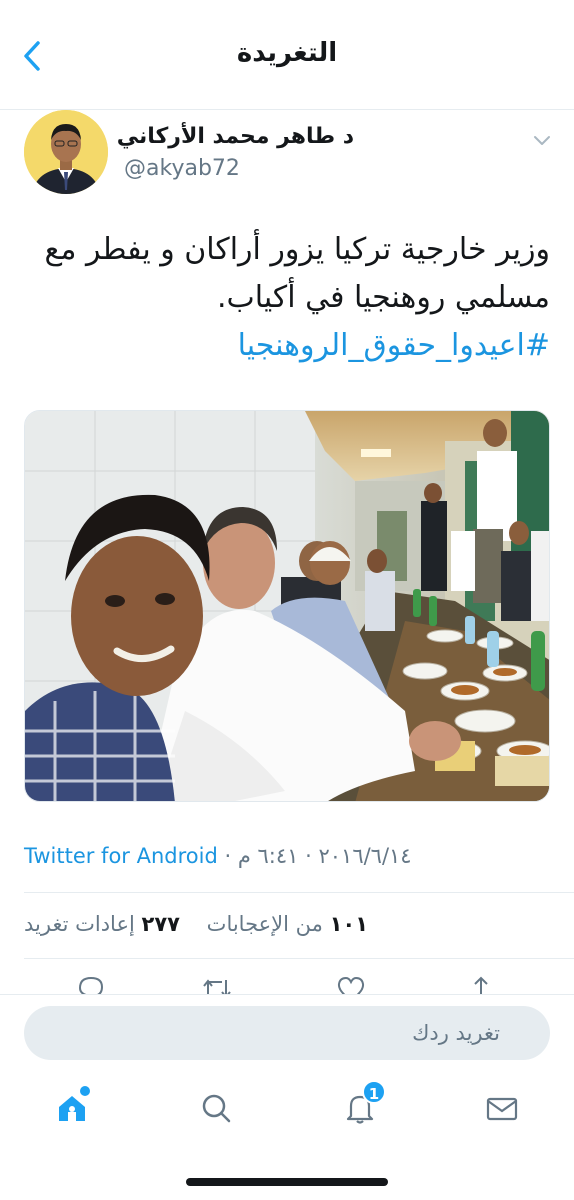 The image size is (574, 1200). What do you see at coordinates (349, 924) in the screenshot?
I see `likes-count: ١٠١` at bounding box center [349, 924].